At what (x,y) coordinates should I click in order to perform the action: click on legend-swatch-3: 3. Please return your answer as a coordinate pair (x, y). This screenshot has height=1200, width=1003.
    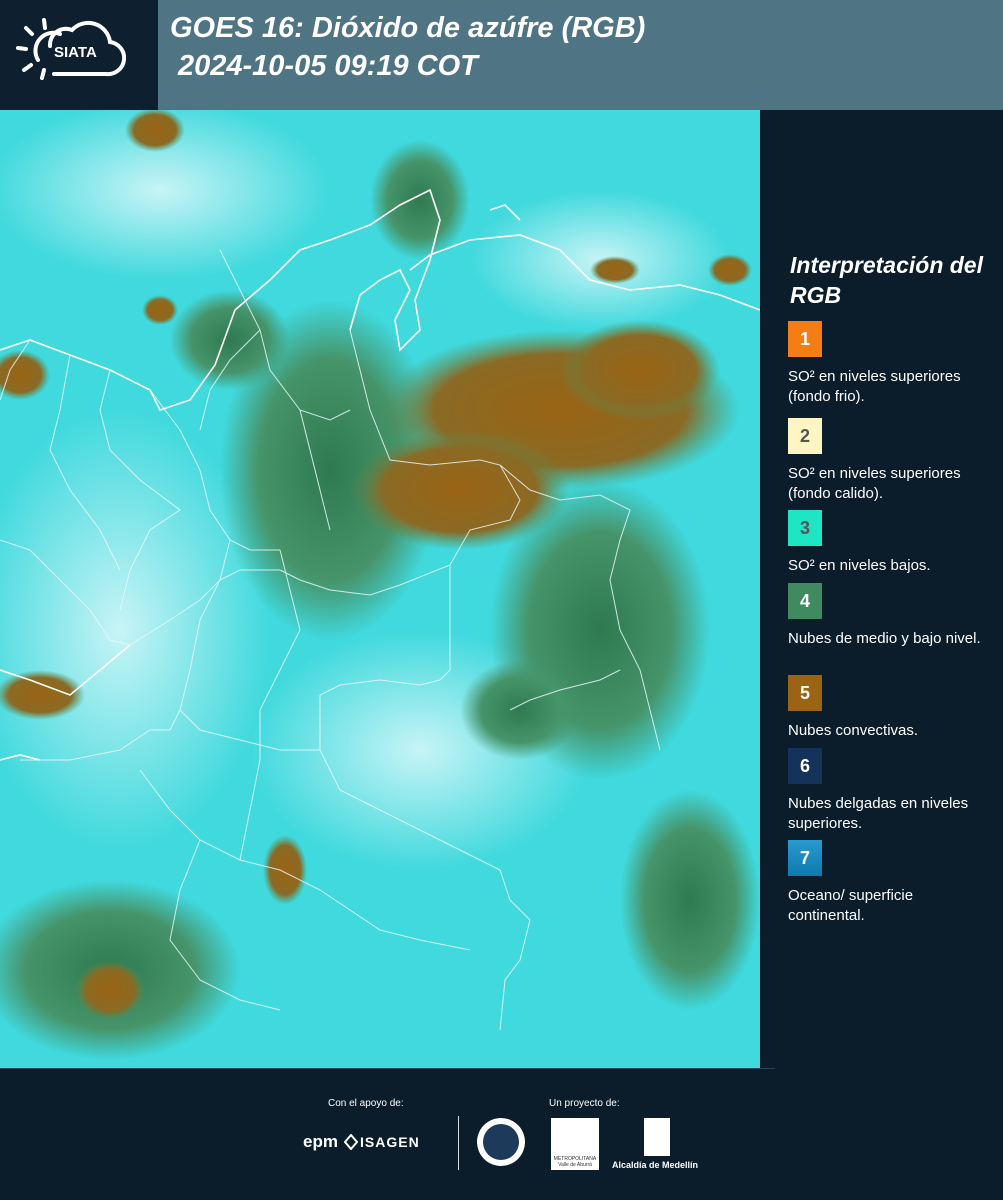
    Looking at the image, I should click on (805, 528).